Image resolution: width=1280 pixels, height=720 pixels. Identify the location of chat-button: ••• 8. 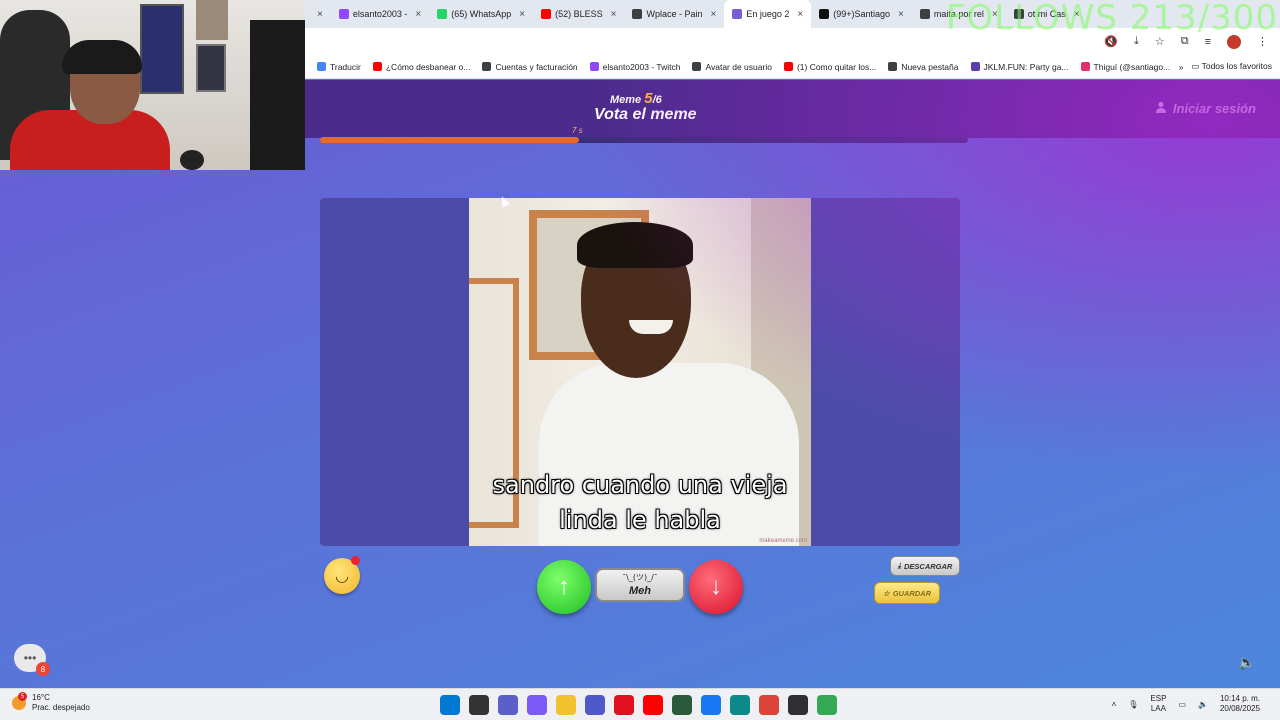
(32, 660).